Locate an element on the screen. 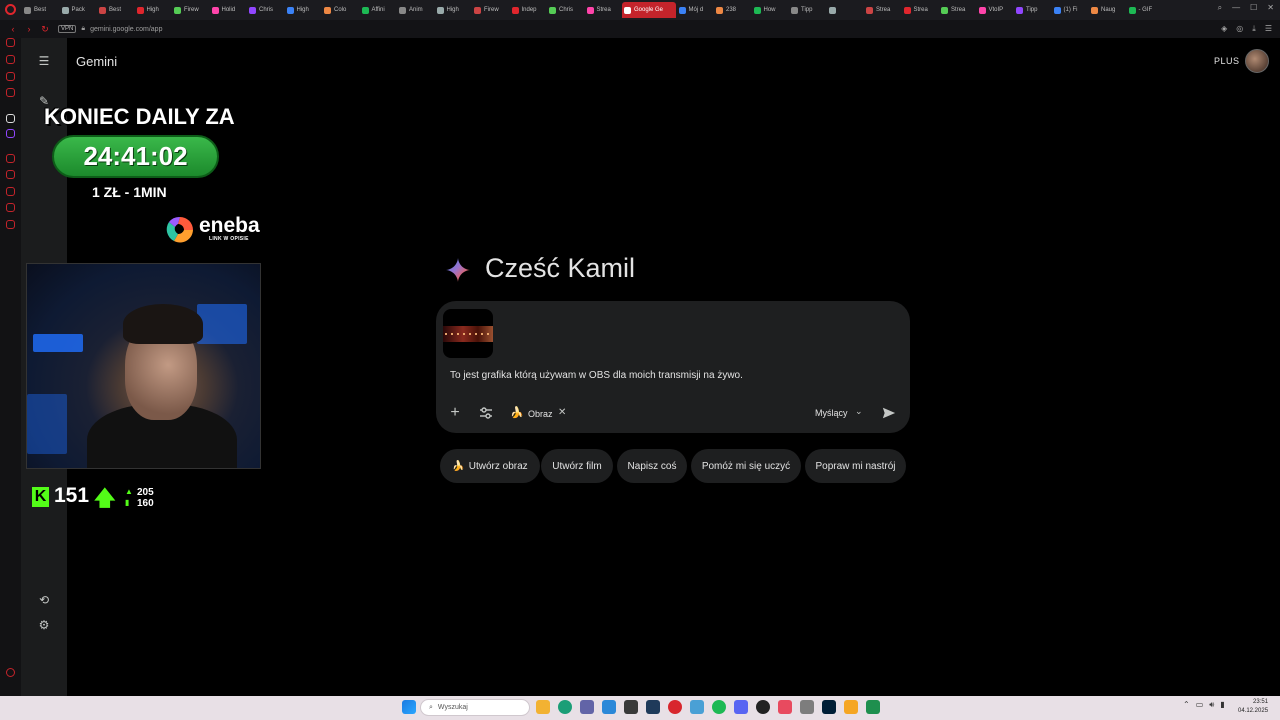  battery-icon: ▮ is located at coordinates (1222, 705).